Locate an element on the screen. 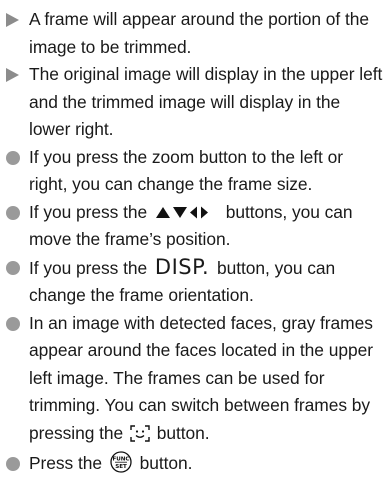 The image size is (390, 482). list-item: Press the FUNC SET button. is located at coordinates (193, 466).